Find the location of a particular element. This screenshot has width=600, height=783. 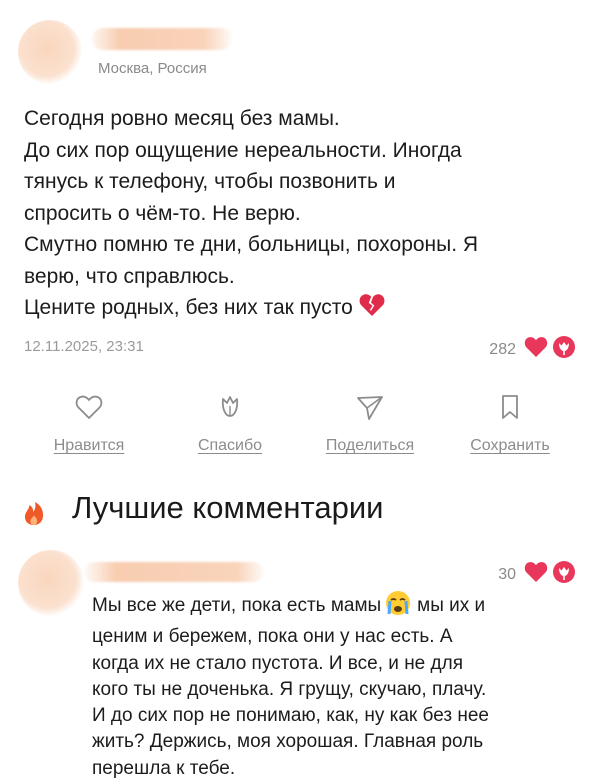

crying-face-icon is located at coordinates (398, 607).